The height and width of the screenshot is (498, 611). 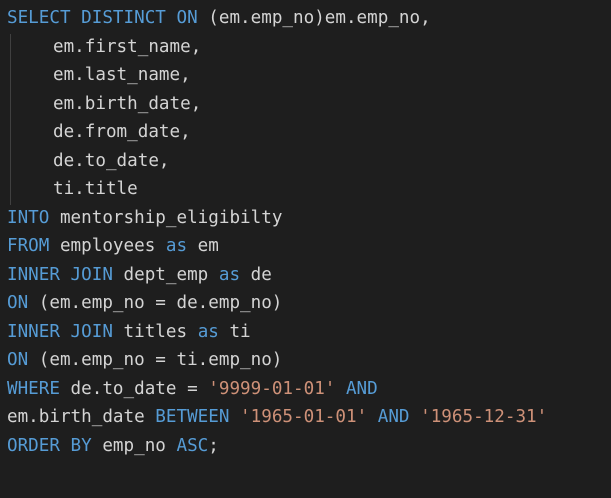 What do you see at coordinates (95, 189) in the screenshot?
I see `code-token: ti.title` at bounding box center [95, 189].